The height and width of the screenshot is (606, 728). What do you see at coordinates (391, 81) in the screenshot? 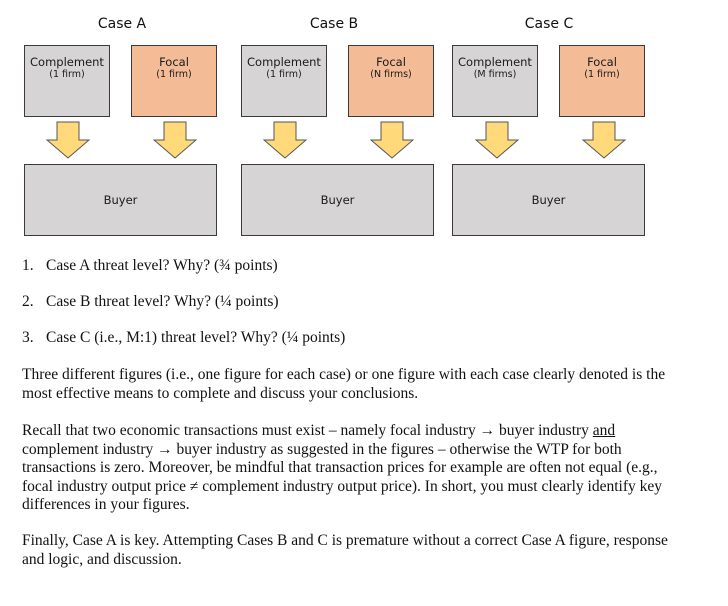
I see `case-b-focal-box: Focal (N firms)` at bounding box center [391, 81].